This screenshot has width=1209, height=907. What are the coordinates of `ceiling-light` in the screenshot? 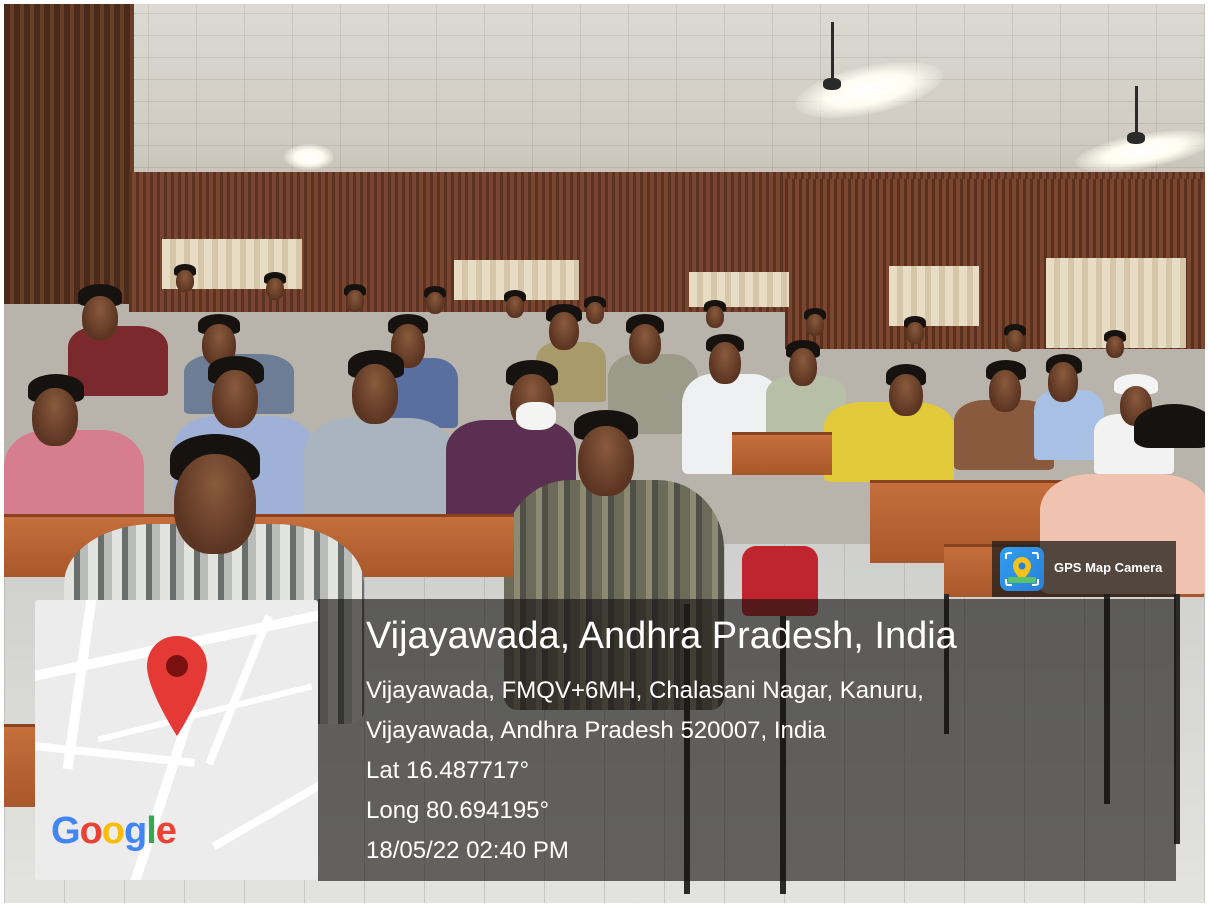 It's located at (309, 157).